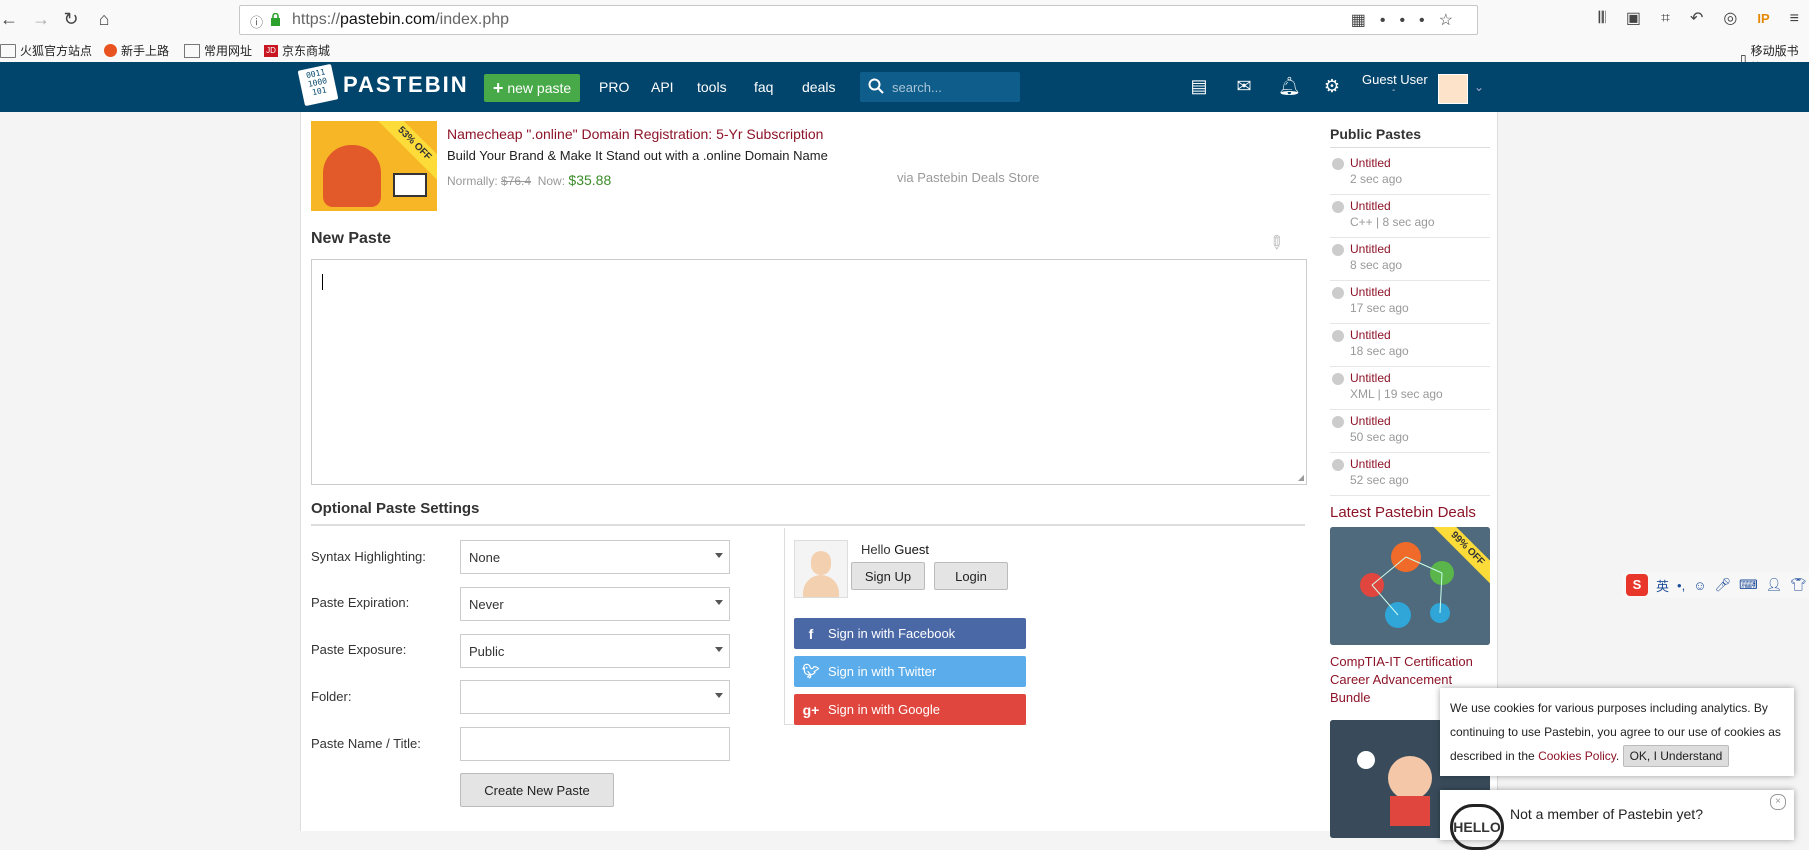 This screenshot has height=850, width=1809. Describe the element at coordinates (41, 19) in the screenshot. I see `forward-icon: →` at that location.